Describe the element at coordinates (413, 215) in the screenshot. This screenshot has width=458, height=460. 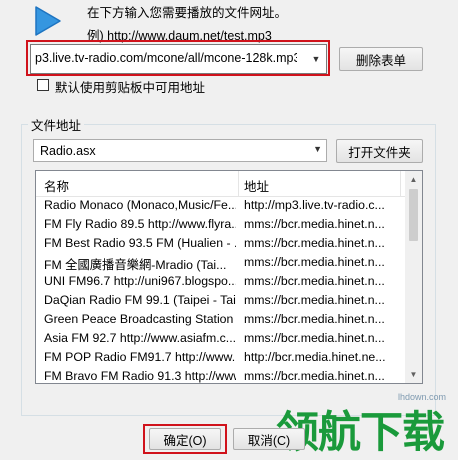
I see `scrollbar-thumb` at that location.